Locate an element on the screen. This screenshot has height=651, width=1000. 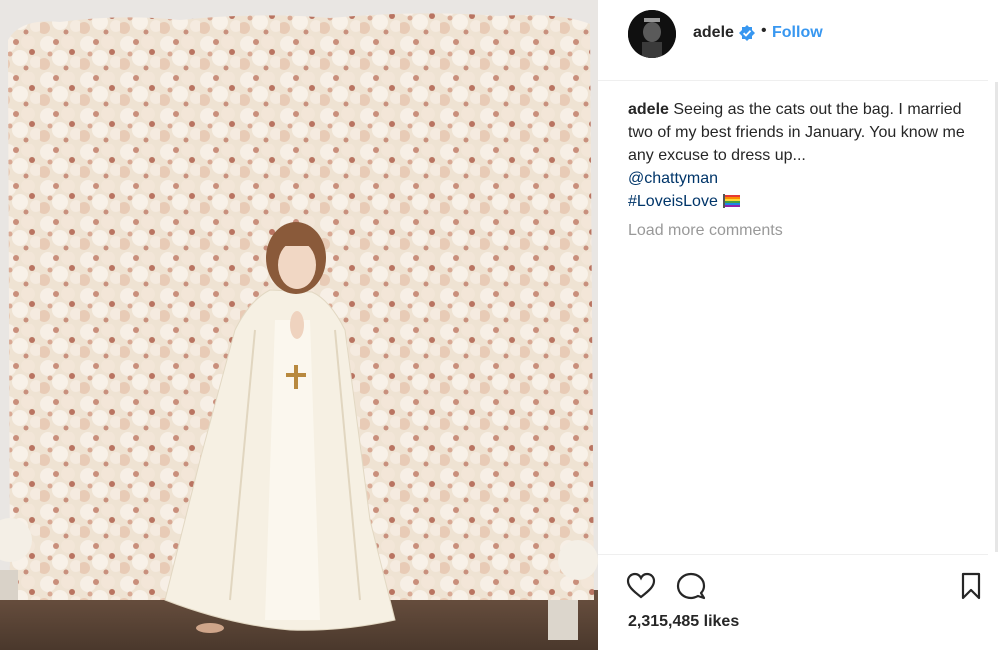
likes-count: 2,315,485 likes is located at coordinates (683, 622).